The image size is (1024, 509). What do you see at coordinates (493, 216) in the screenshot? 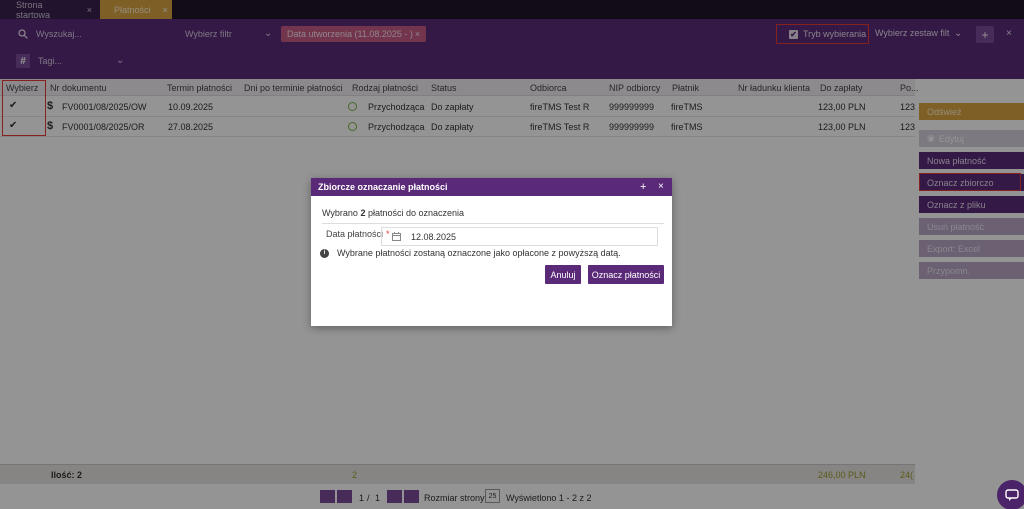
I see `selection-info: Wybrano 2 płatności do oznaczenia` at bounding box center [493, 216].